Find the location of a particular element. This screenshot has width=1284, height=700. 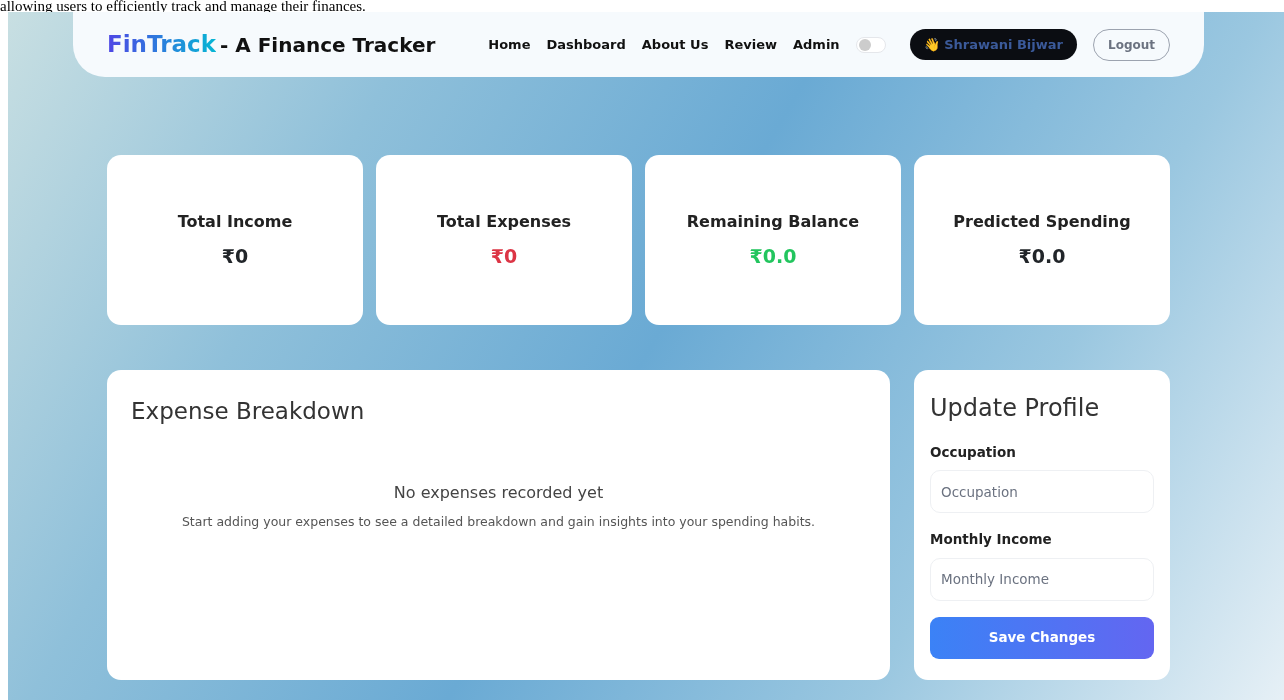

theme-toggle is located at coordinates (870, 44).